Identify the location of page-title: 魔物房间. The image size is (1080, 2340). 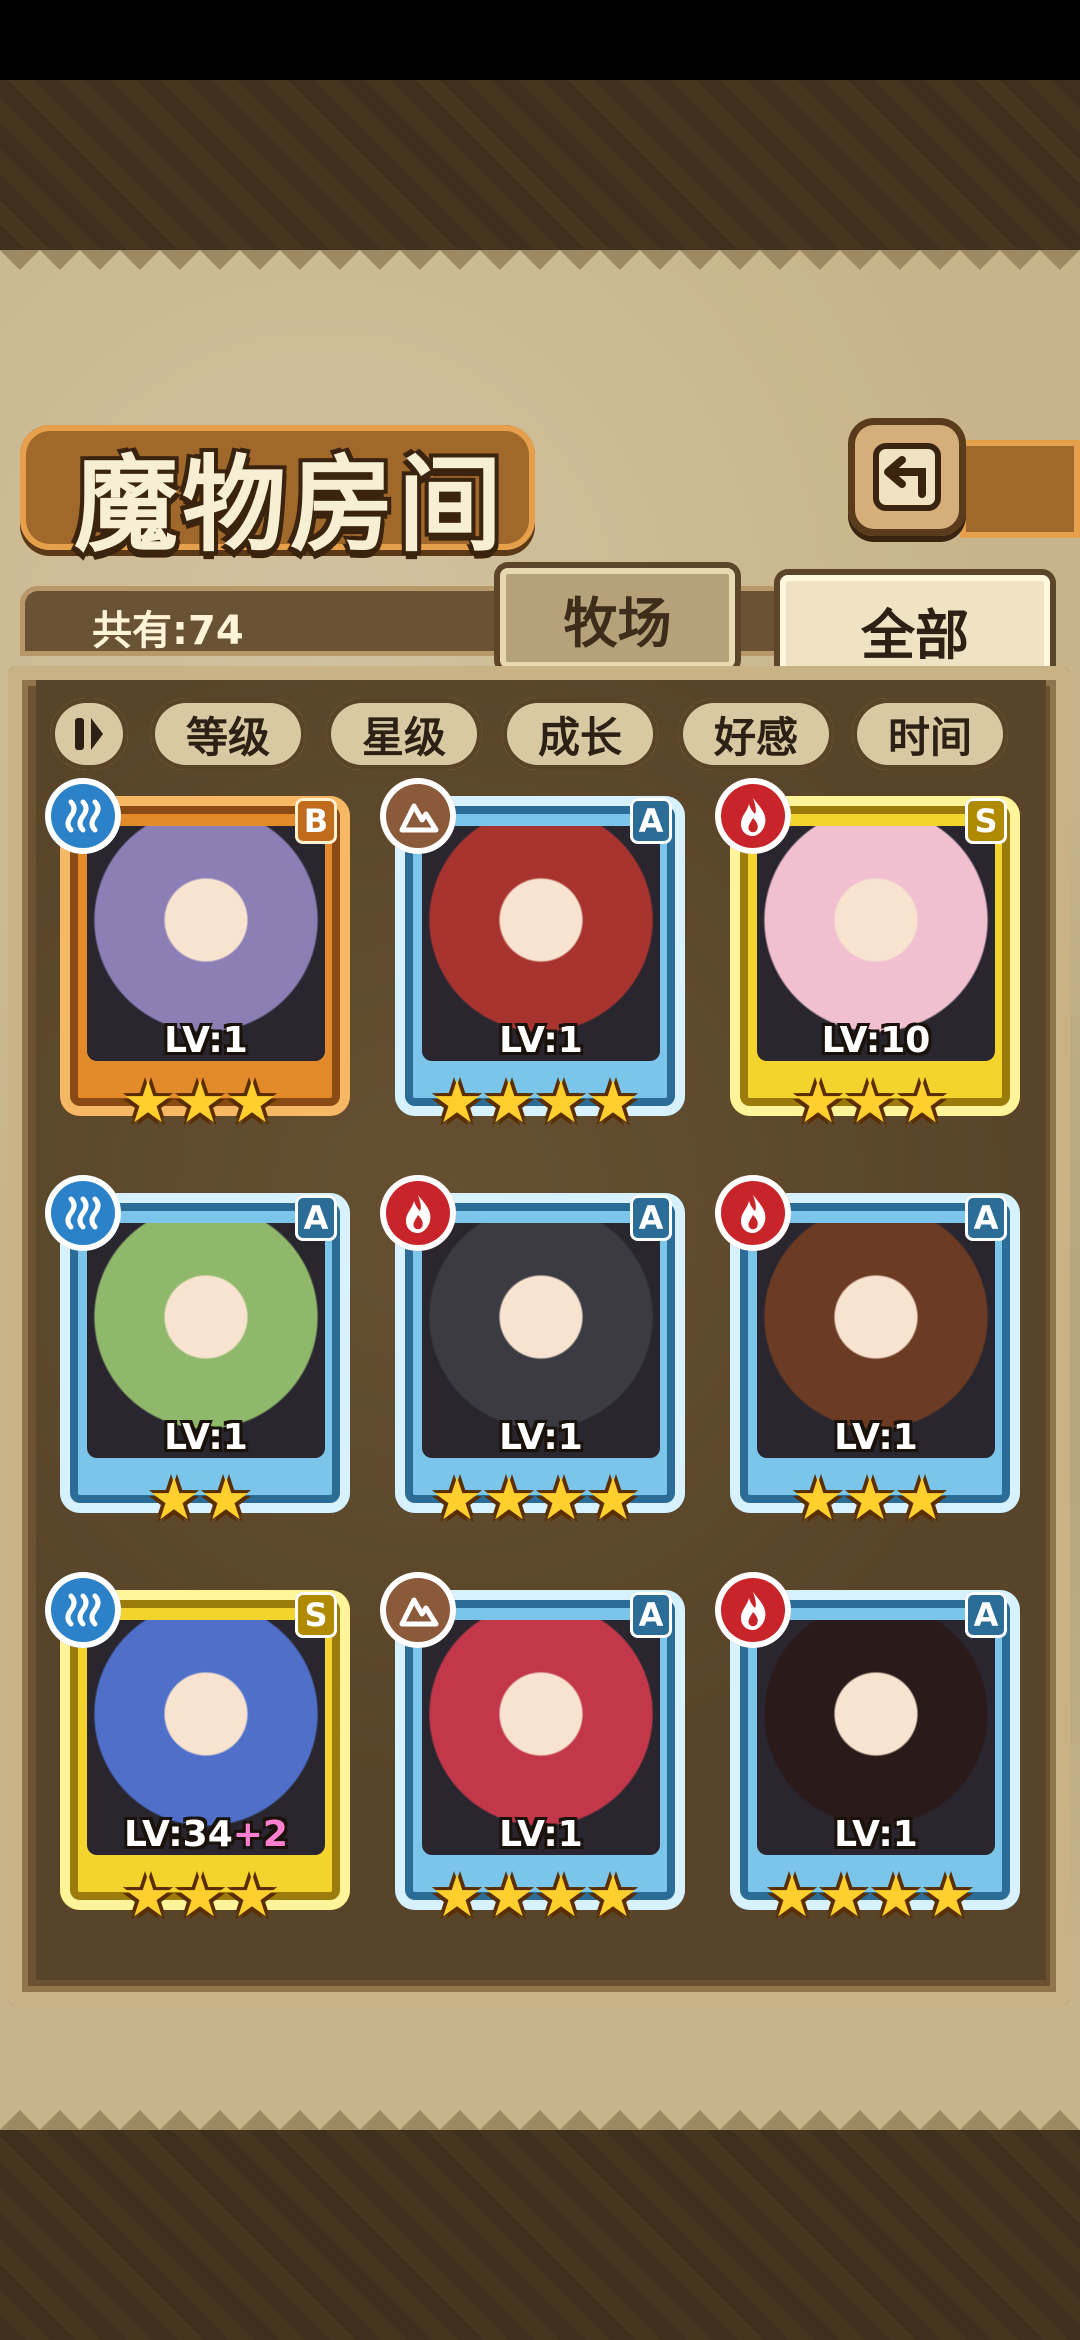
(289, 504).